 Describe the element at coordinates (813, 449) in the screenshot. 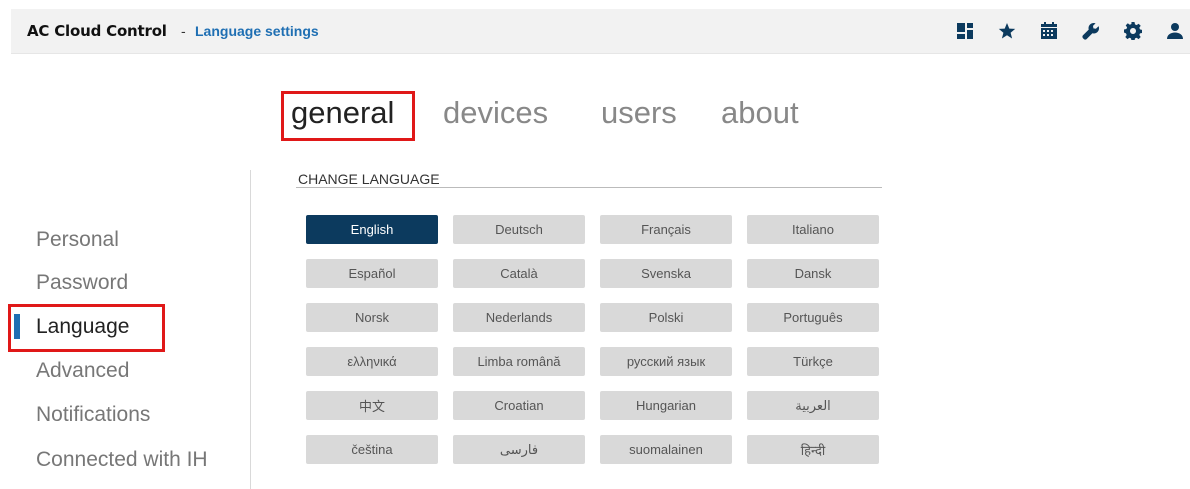

I see `language-button-hindi: हिन्दी` at that location.